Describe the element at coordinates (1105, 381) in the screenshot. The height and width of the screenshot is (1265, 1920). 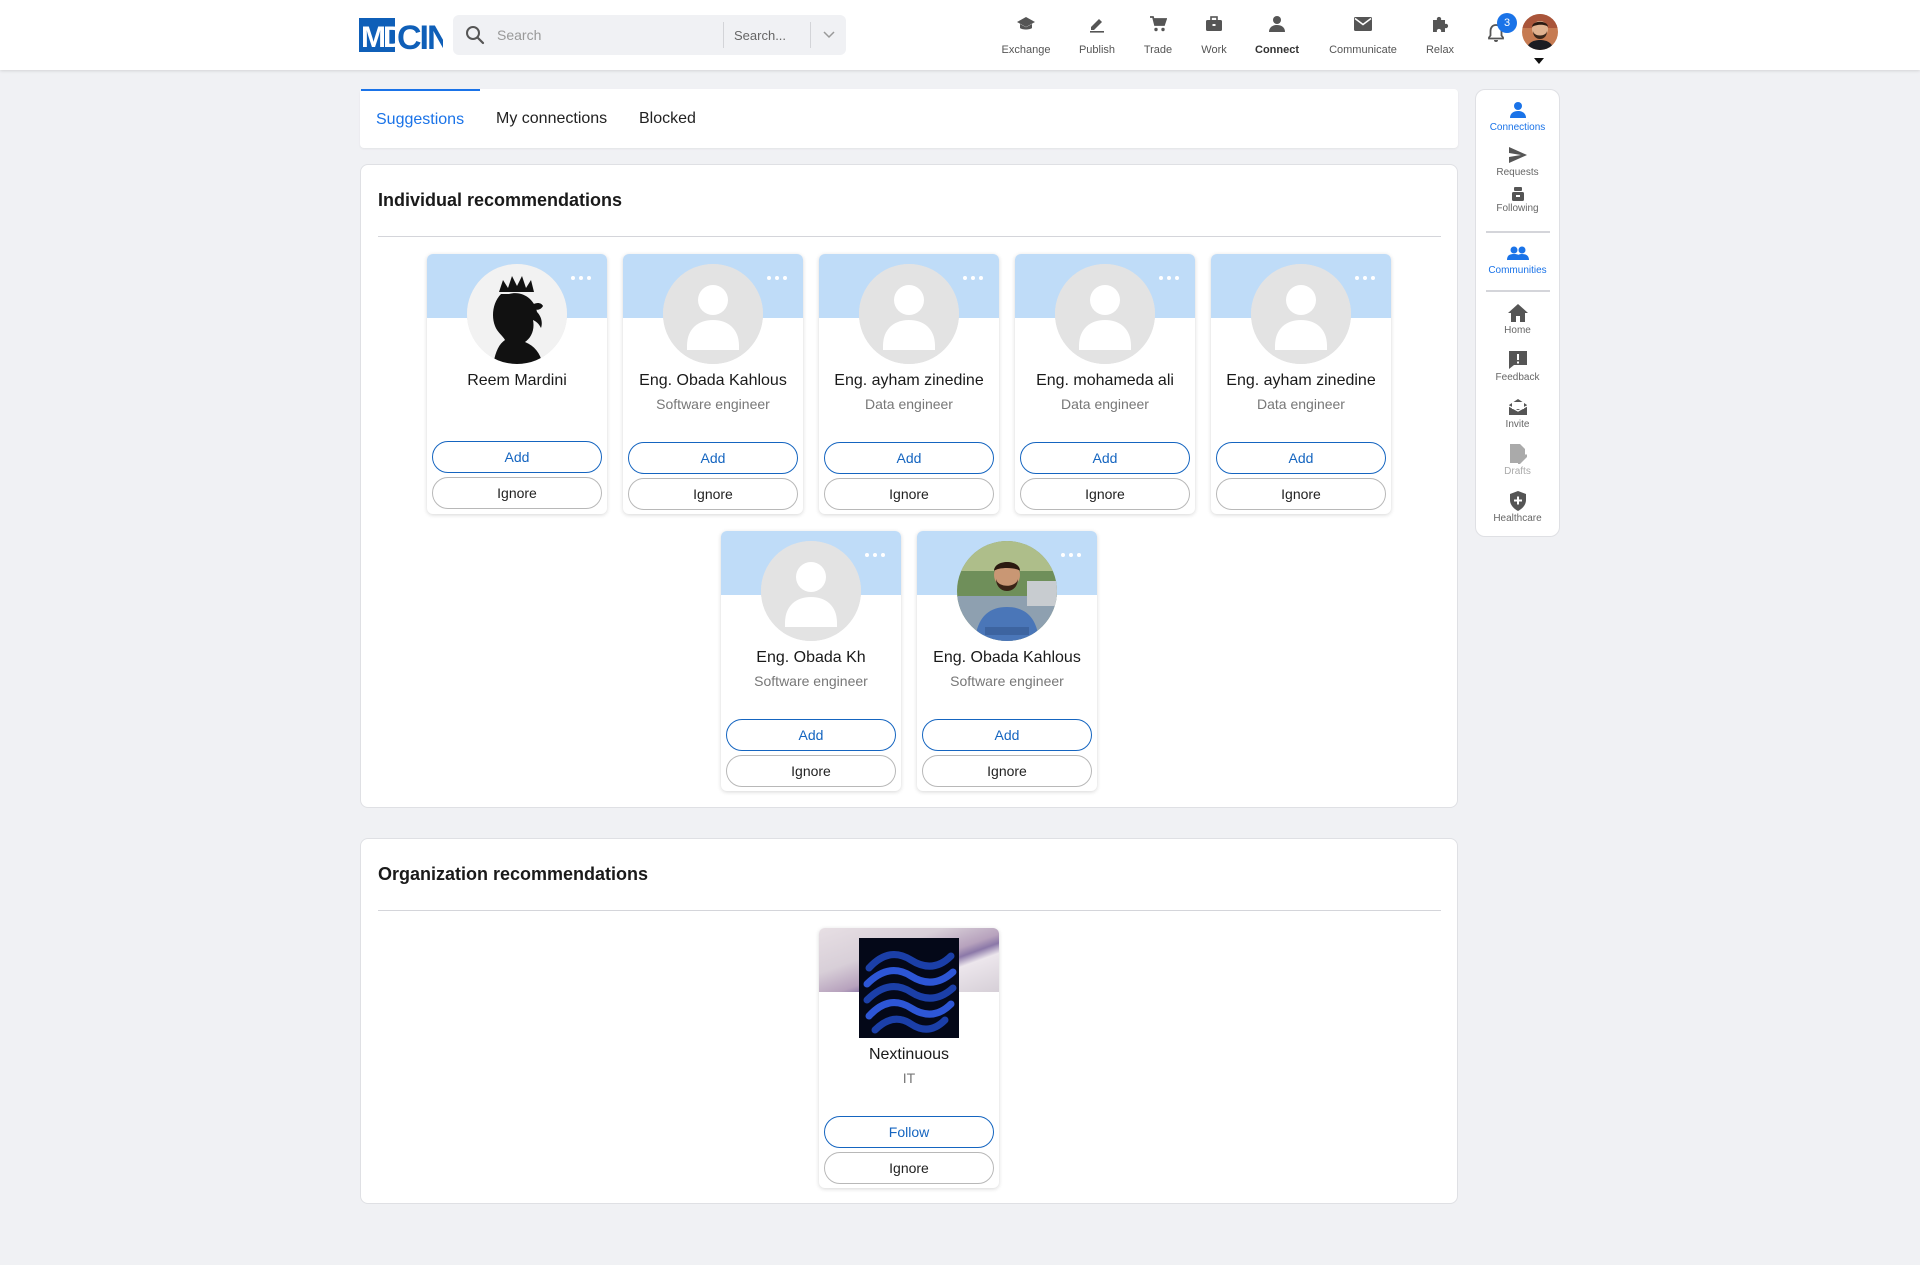
I see `person-name: Eng. mohameda ali` at that location.